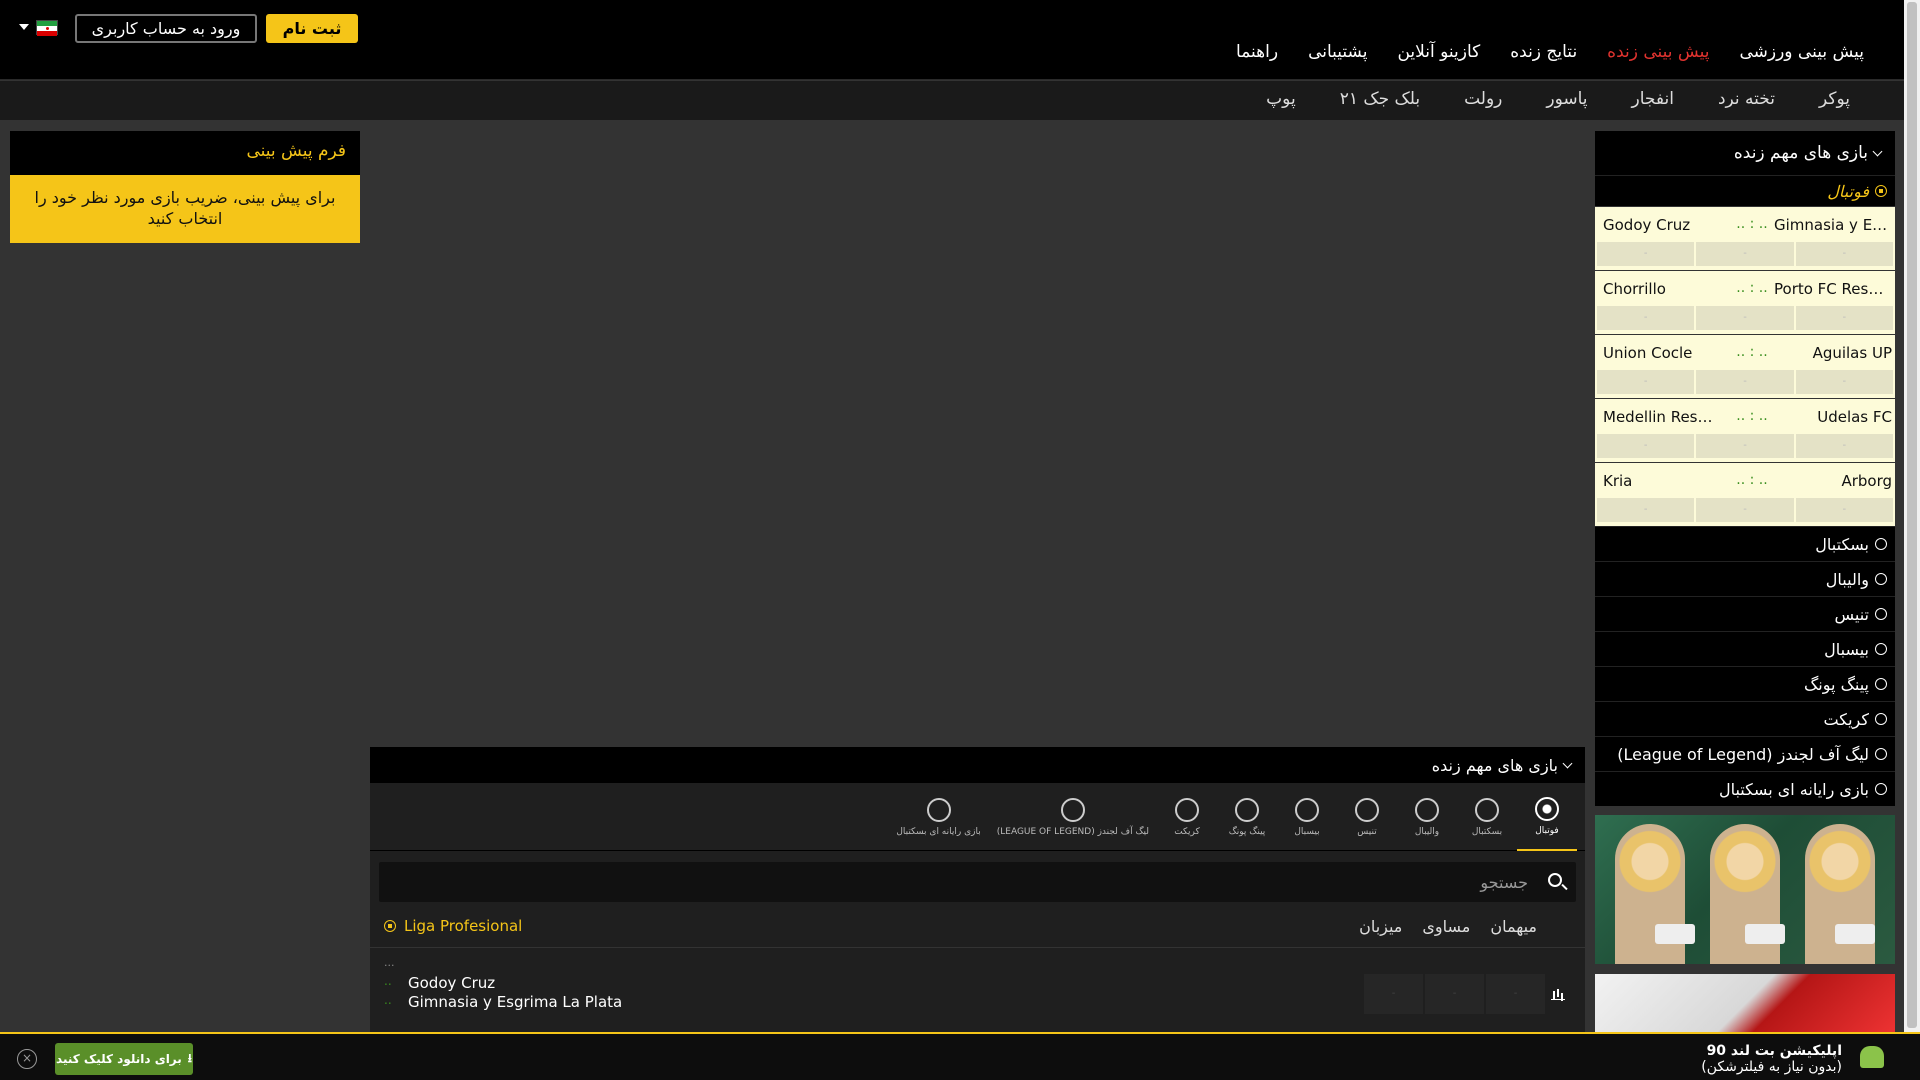  I want to click on col-home: میهمان, so click(1513, 926).